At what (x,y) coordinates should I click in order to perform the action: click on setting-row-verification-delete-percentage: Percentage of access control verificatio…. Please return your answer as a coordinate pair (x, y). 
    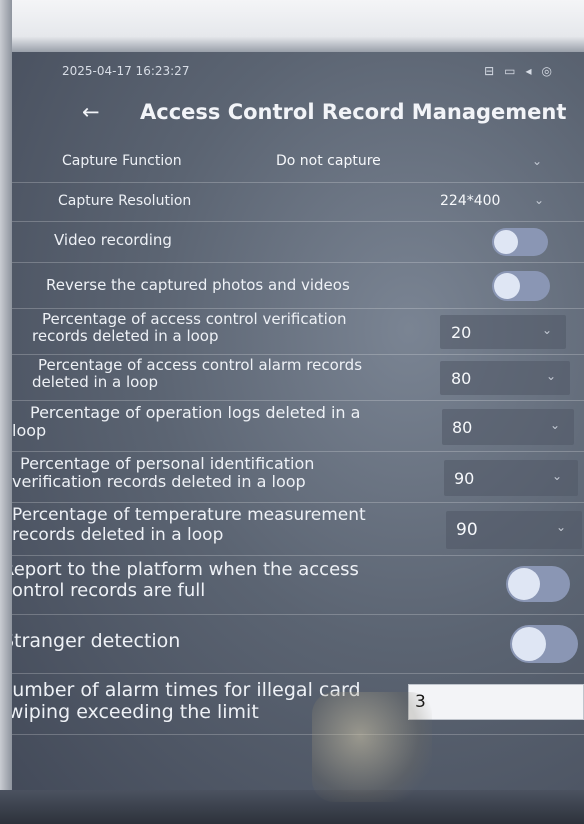
    Looking at the image, I should click on (298, 332).